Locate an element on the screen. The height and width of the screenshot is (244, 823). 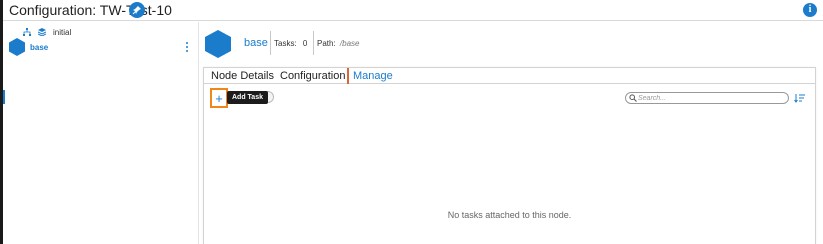
pane-divider is located at coordinates (198, 133).